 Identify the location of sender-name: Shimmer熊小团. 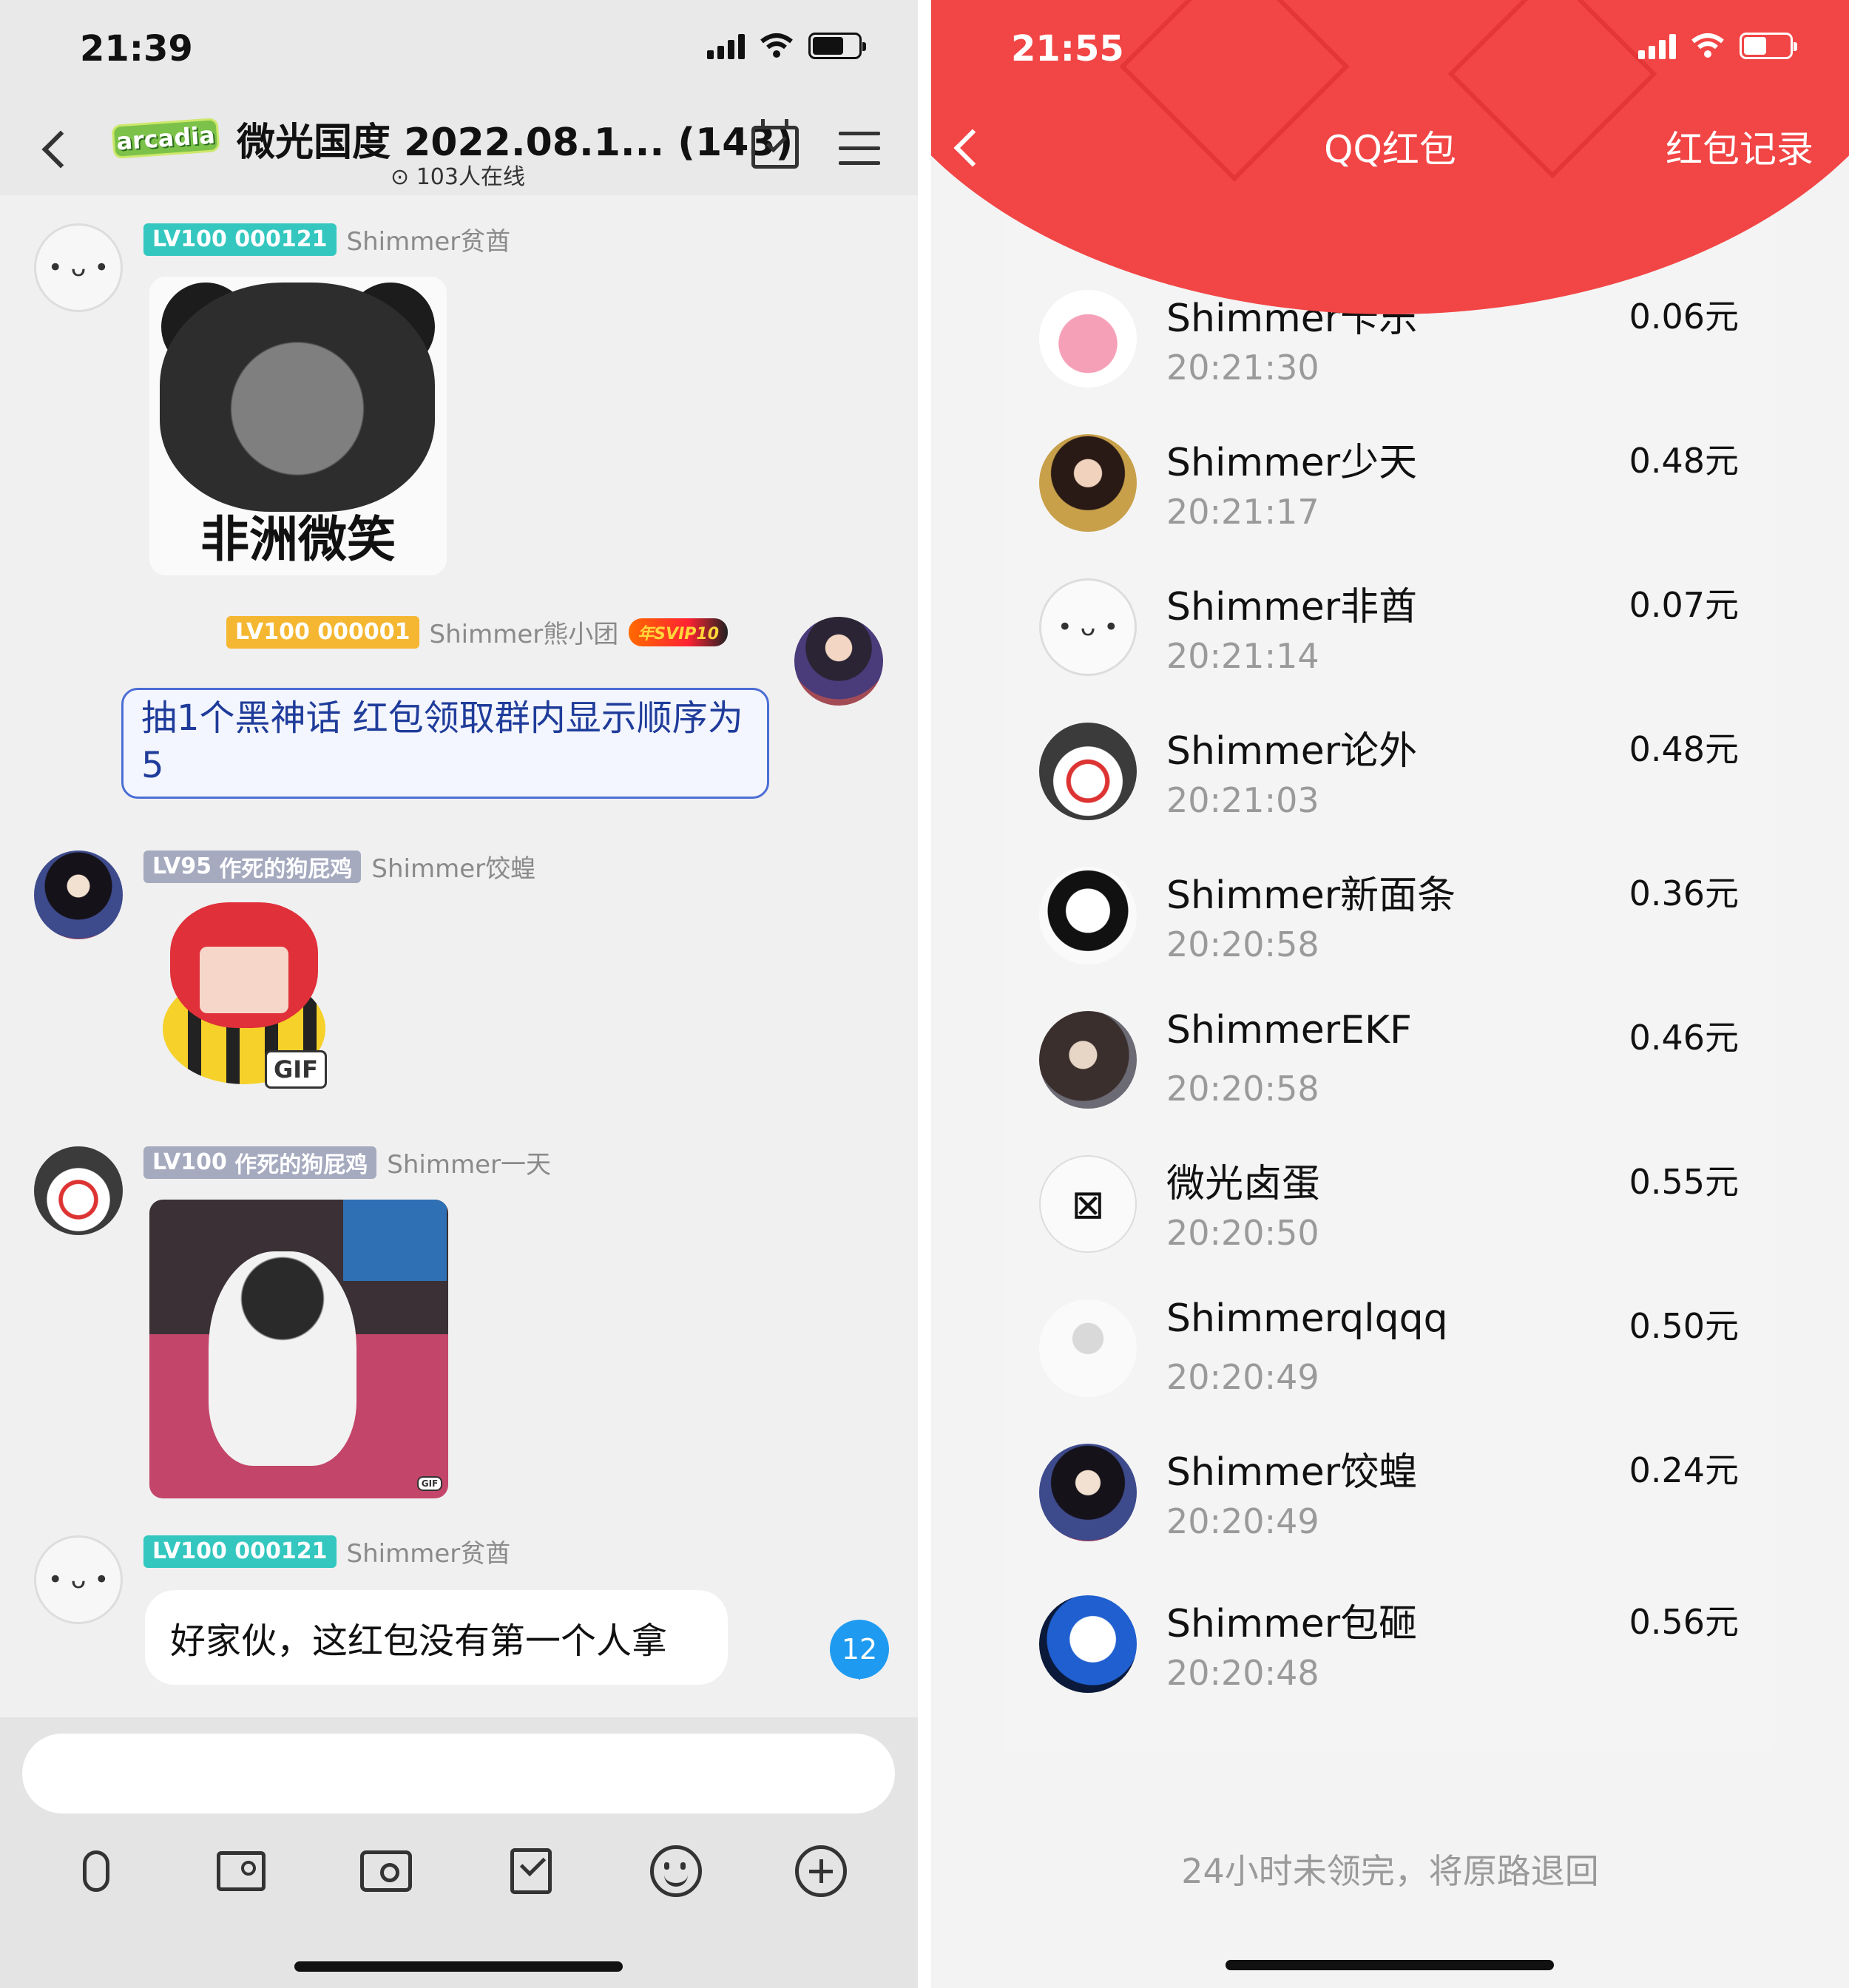
(524, 632).